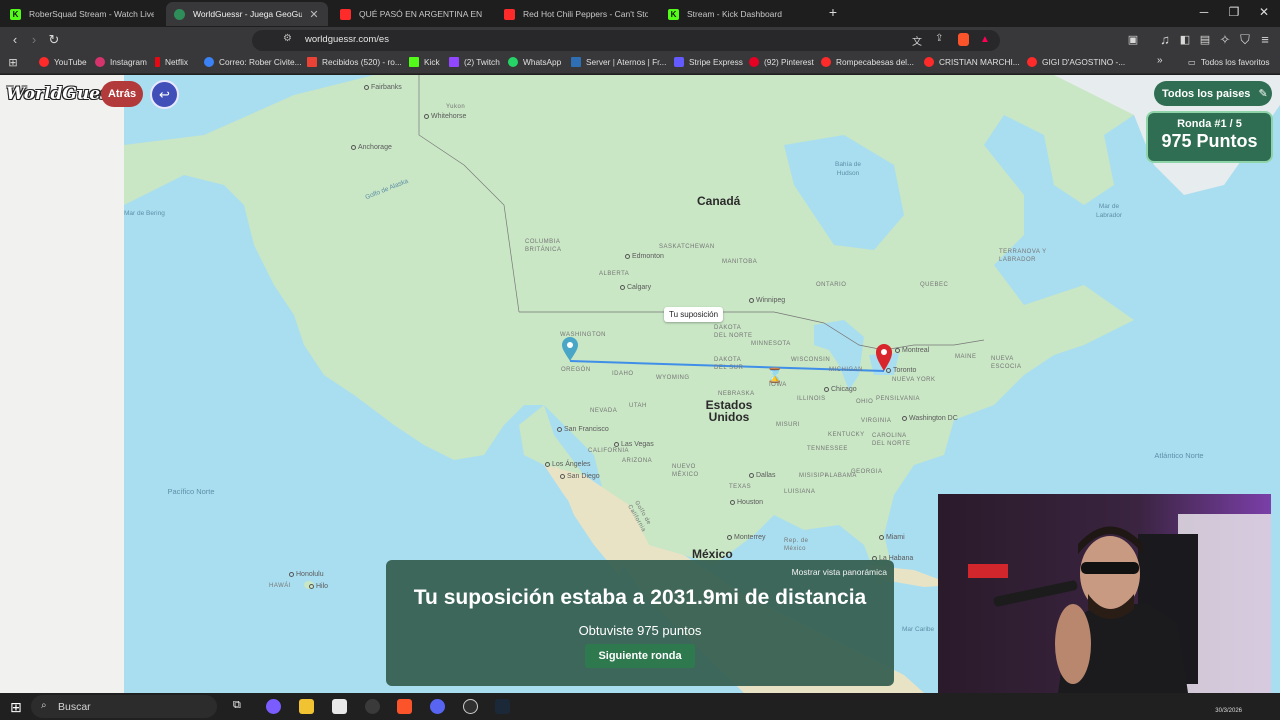  I want to click on guess-tooltip: Tu suposición, so click(694, 314).